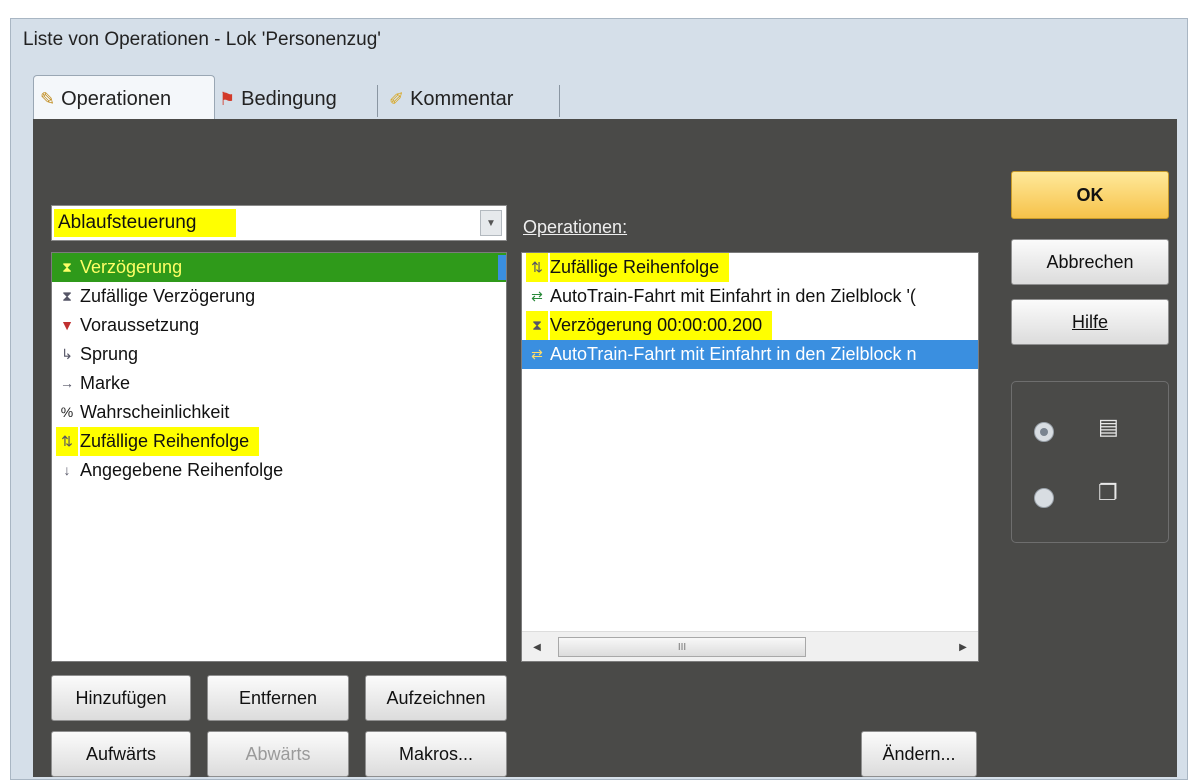 This screenshot has width=1195, height=782. What do you see at coordinates (116, 98) in the screenshot?
I see `tab-label: Operationen` at bounding box center [116, 98].